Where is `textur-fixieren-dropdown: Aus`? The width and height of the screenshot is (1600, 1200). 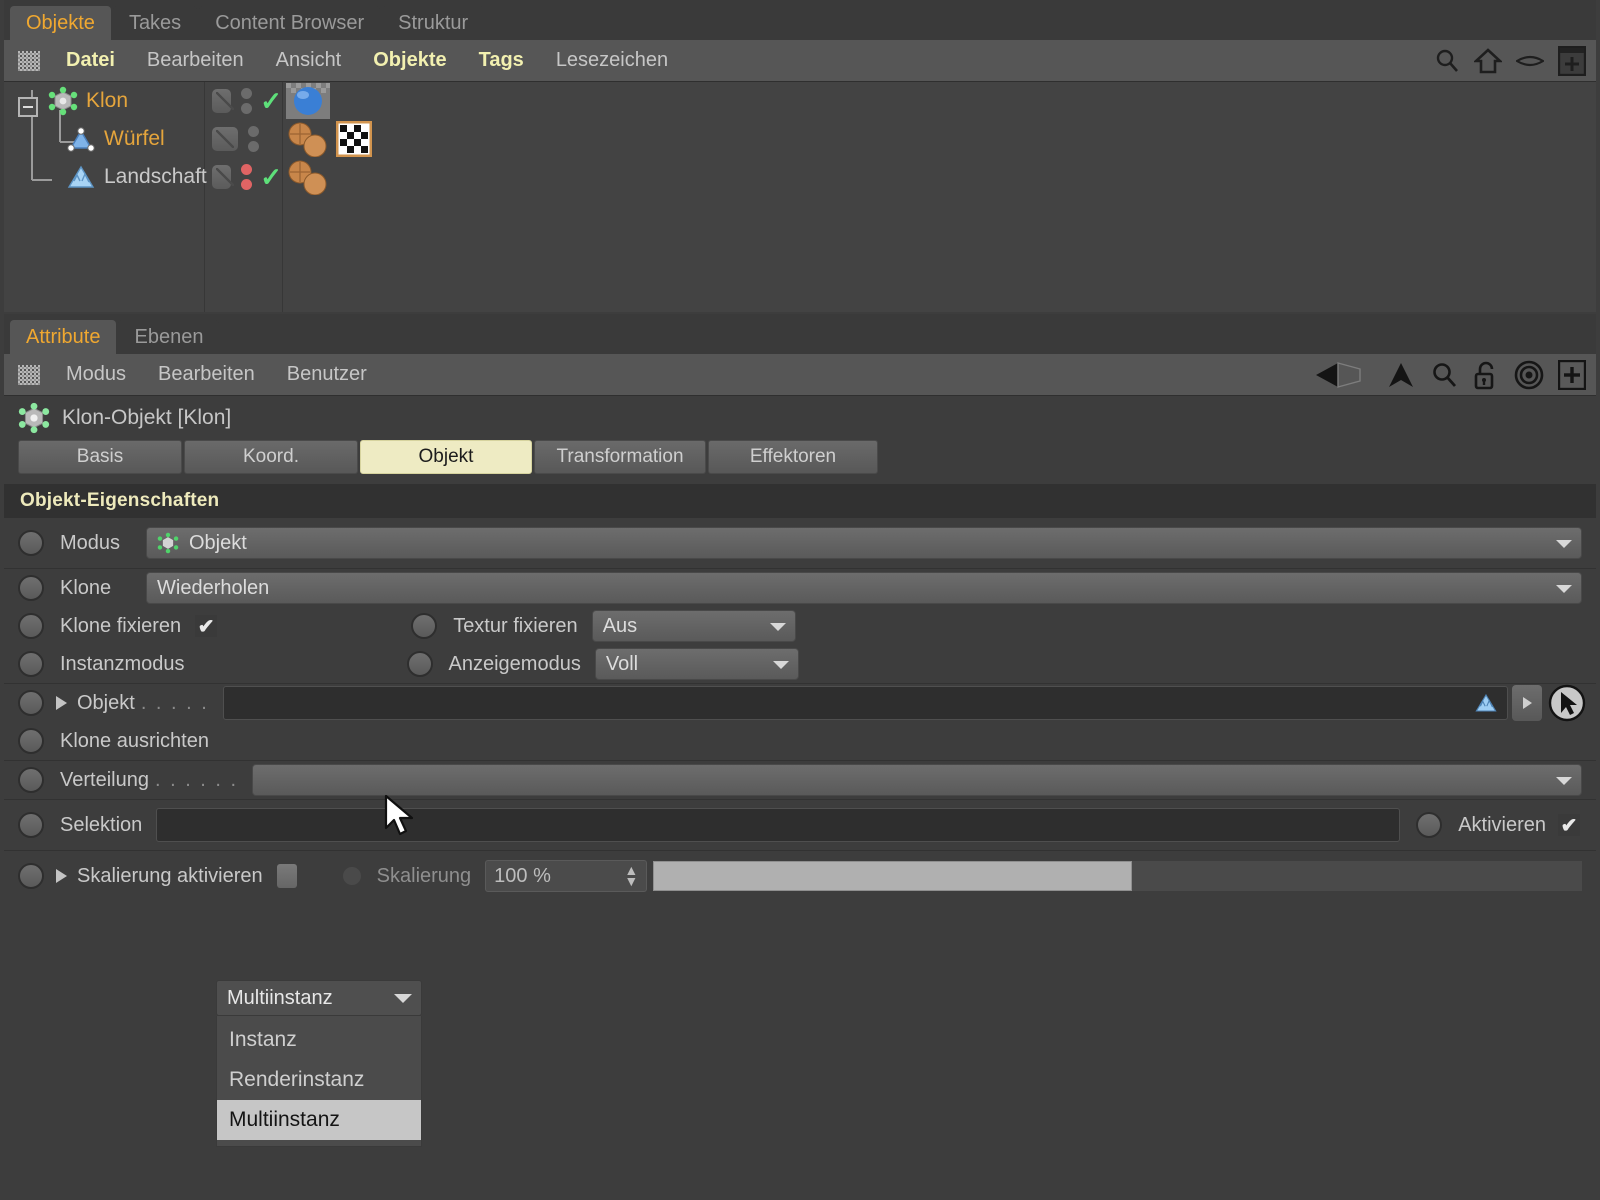
textur-fixieren-dropdown: Aus is located at coordinates (693, 626).